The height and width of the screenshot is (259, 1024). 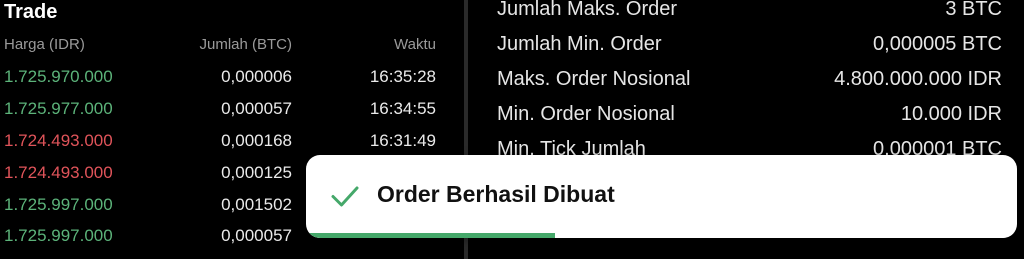 What do you see at coordinates (973, 10) in the screenshot?
I see `info-value: 3 BTC` at bounding box center [973, 10].